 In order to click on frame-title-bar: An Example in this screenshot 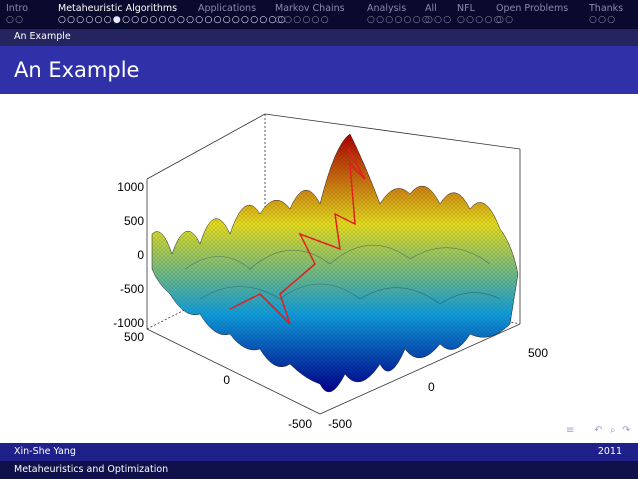, I will do `click(319, 70)`.